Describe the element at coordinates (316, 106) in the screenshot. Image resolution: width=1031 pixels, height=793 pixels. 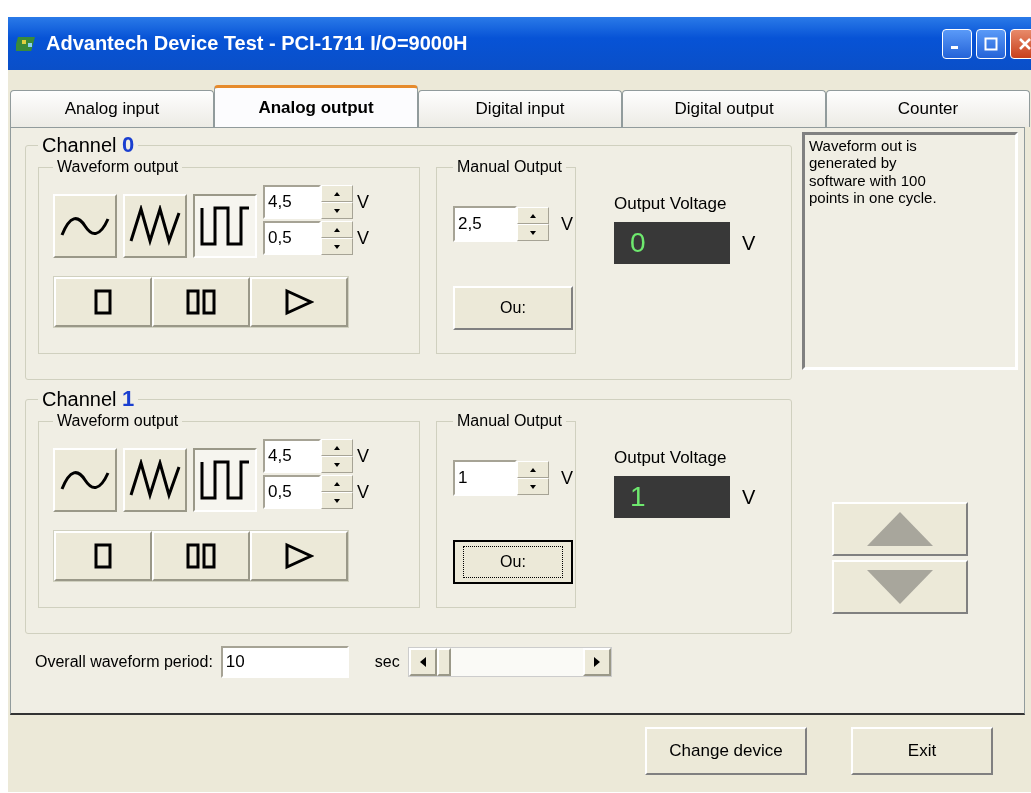
I see `tab: Analog output` at that location.